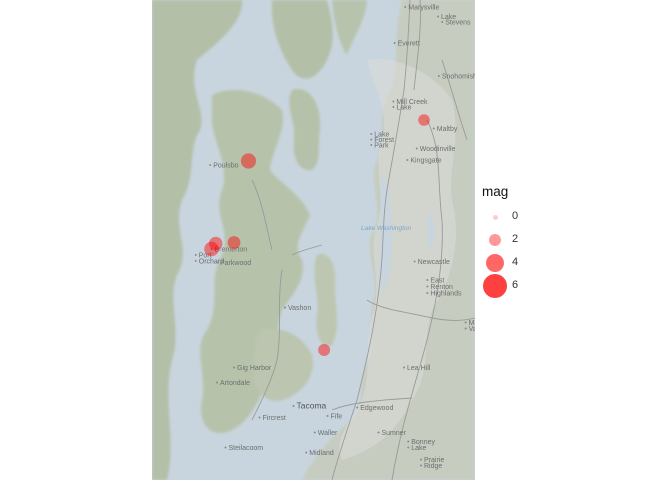 The height and width of the screenshot is (480, 672). Describe the element at coordinates (376, 408) in the screenshot. I see `place-label: Edgewood` at that location.